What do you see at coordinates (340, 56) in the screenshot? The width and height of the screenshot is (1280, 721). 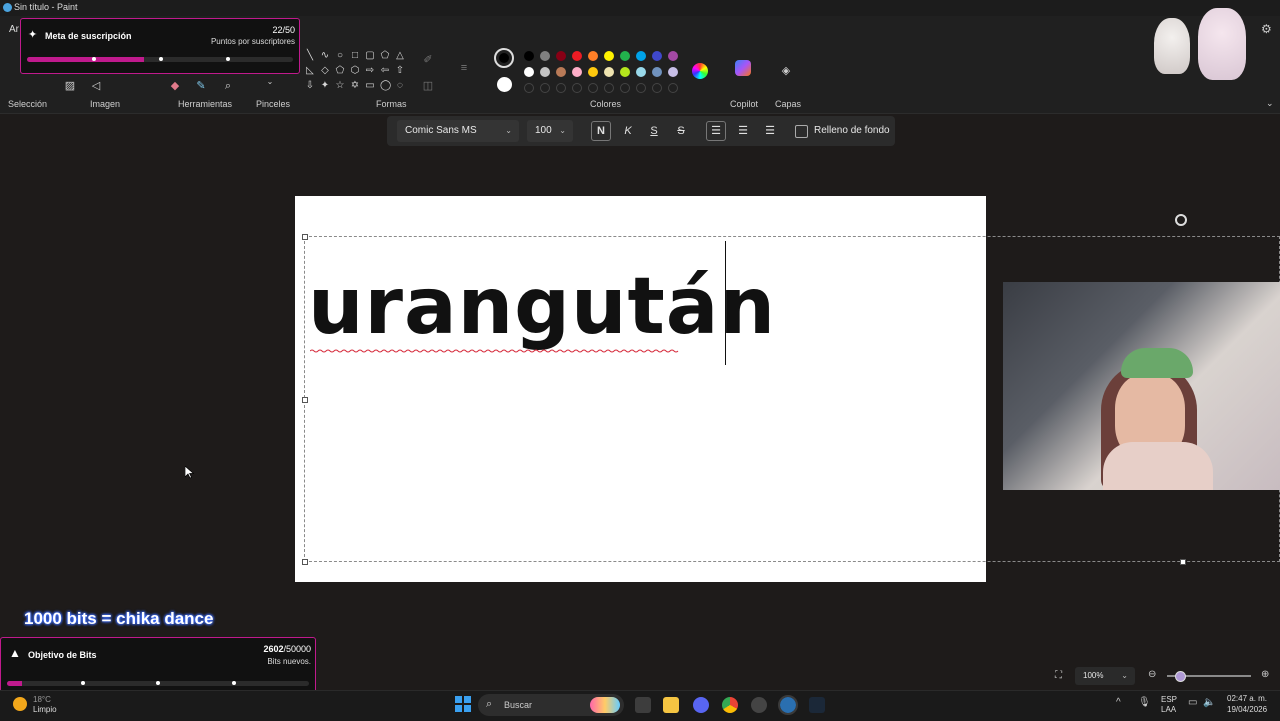 I see `oval-shape-icon: ○` at bounding box center [340, 56].